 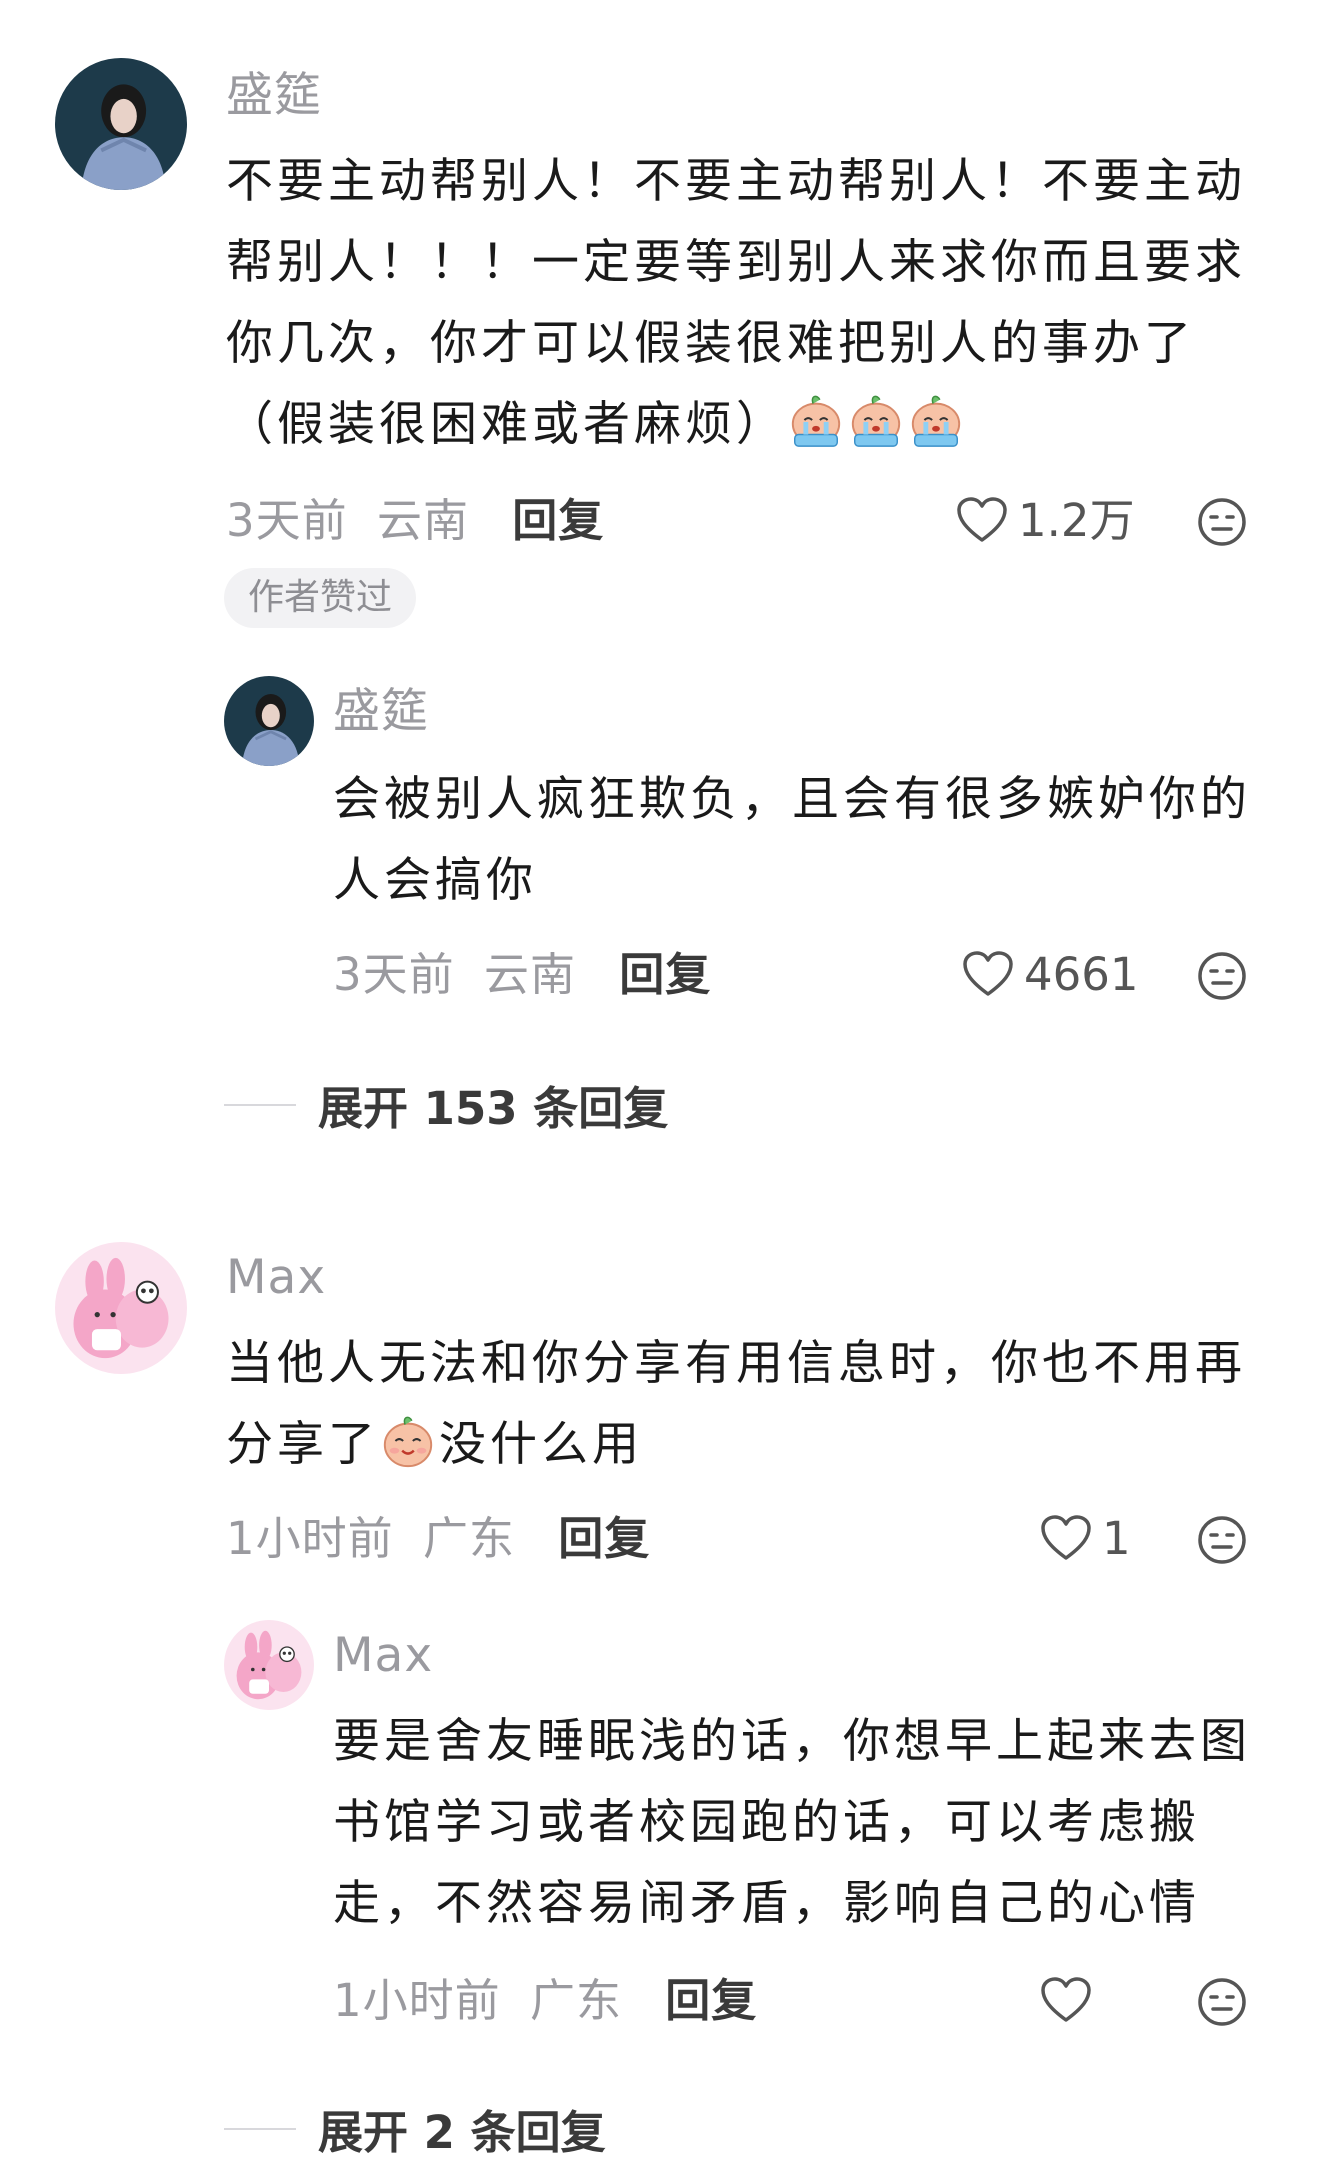 I want to click on reply-username: 盛筵, so click(x=381, y=711).